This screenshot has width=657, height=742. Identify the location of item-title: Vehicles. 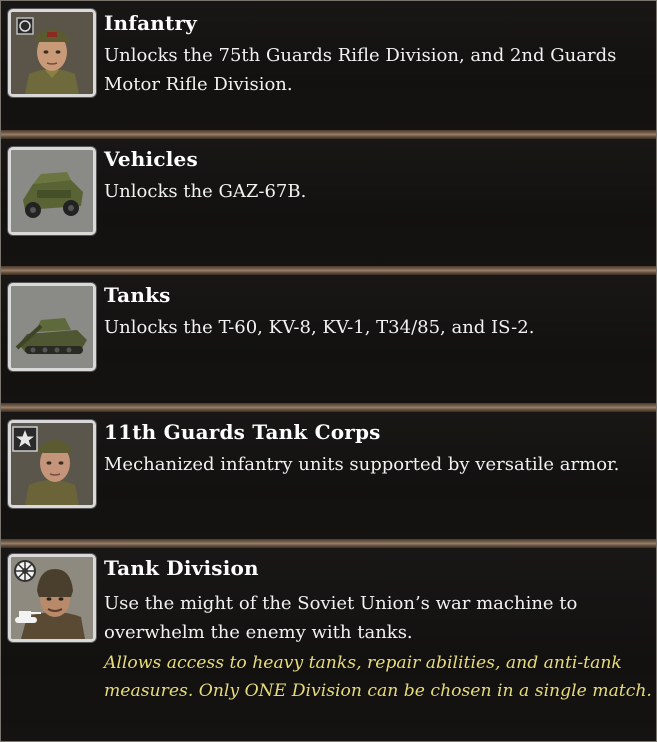
(151, 159).